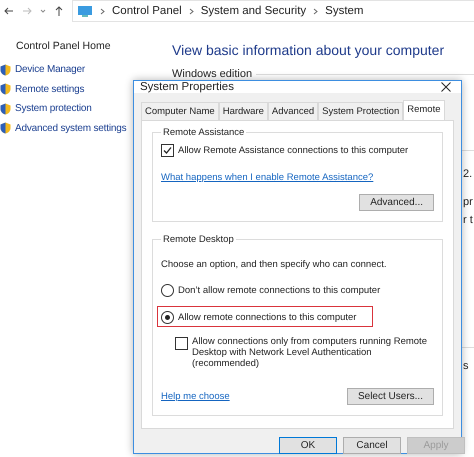  What do you see at coordinates (9, 11) in the screenshot?
I see `back-icon` at bounding box center [9, 11].